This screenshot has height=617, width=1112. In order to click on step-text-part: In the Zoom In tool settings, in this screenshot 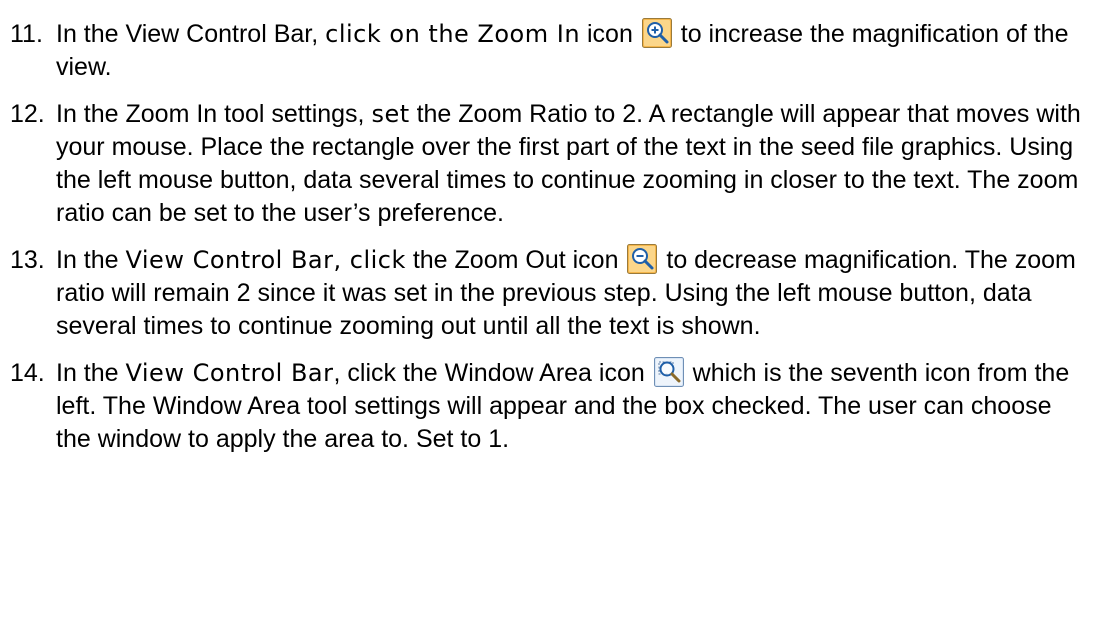, I will do `click(214, 114)`.